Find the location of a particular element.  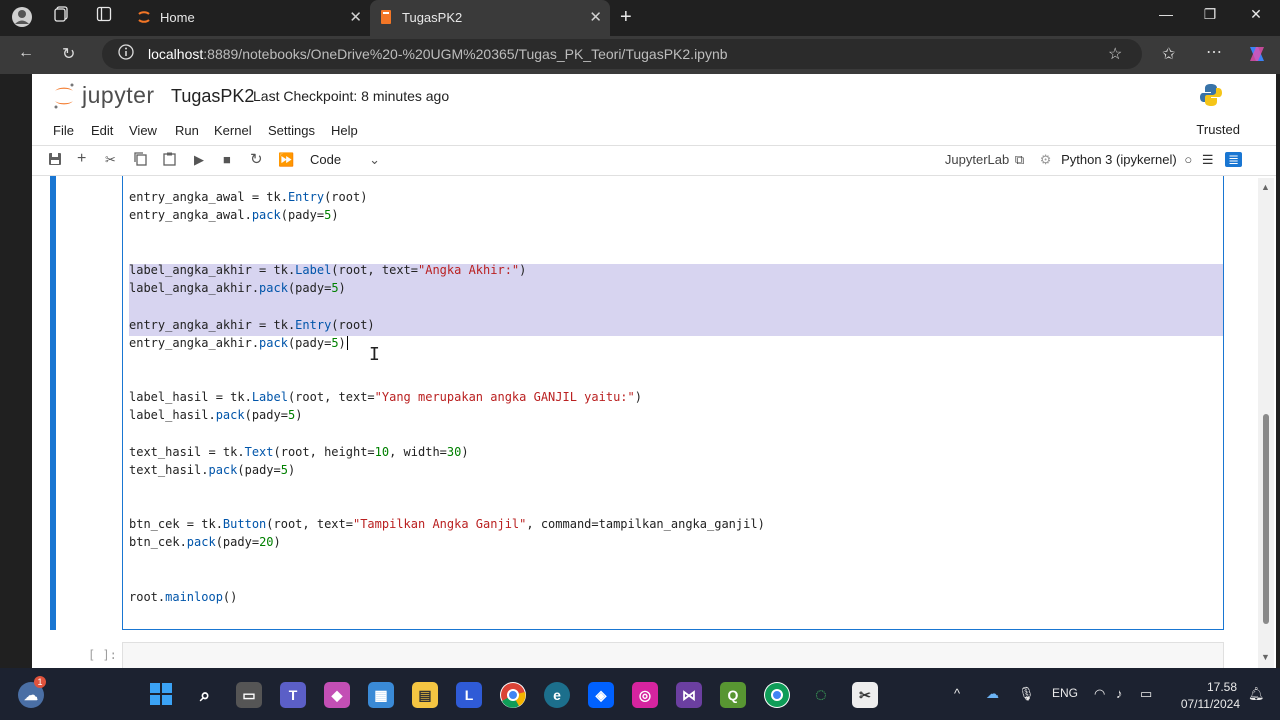

file-explorer-icon: ▤ is located at coordinates (425, 695).